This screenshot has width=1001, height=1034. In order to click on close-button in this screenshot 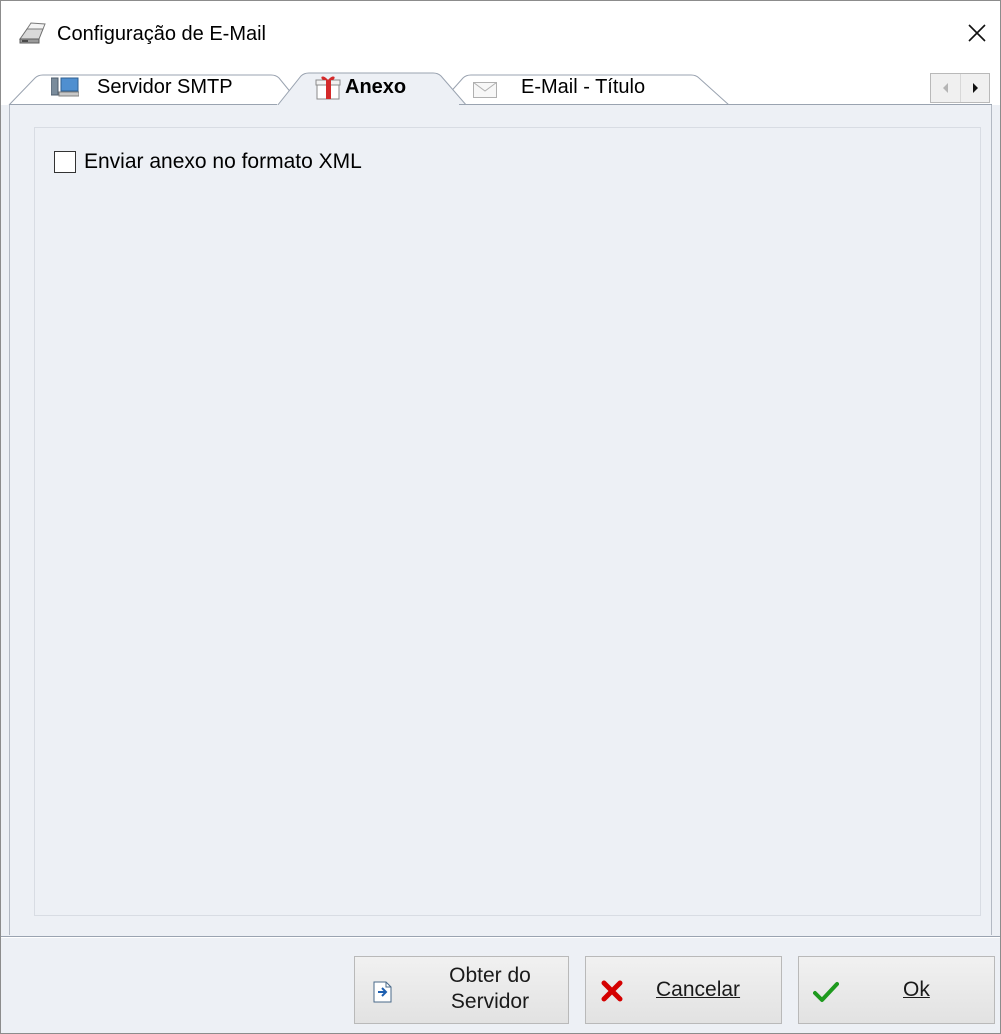, I will do `click(977, 33)`.